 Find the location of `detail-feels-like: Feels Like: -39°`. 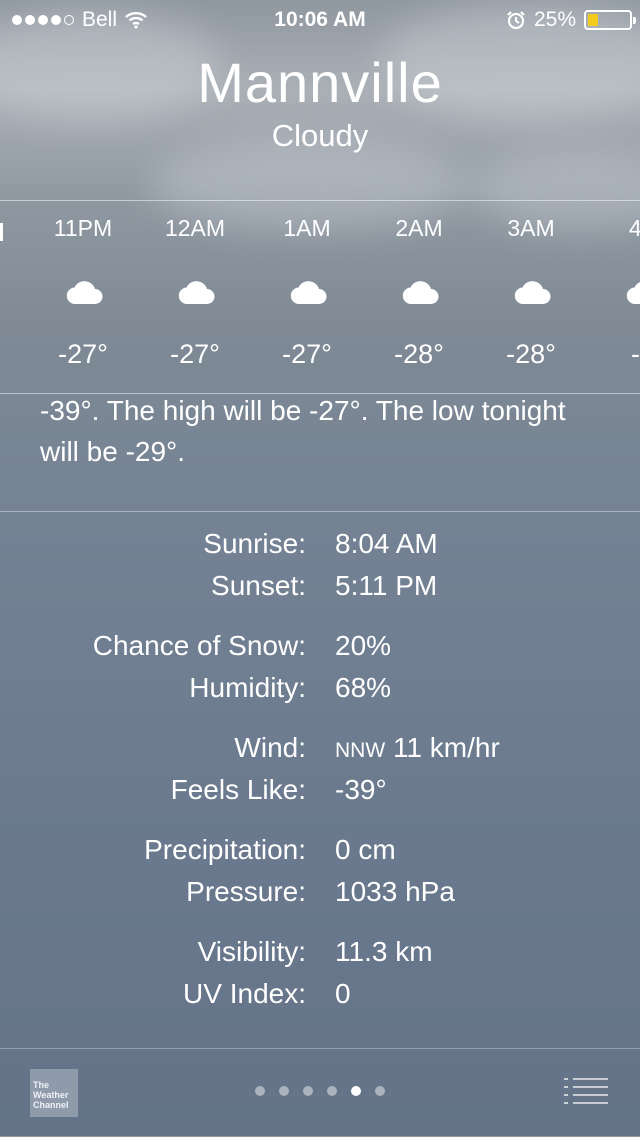

detail-feels-like: Feels Like: -39° is located at coordinates (320, 795).